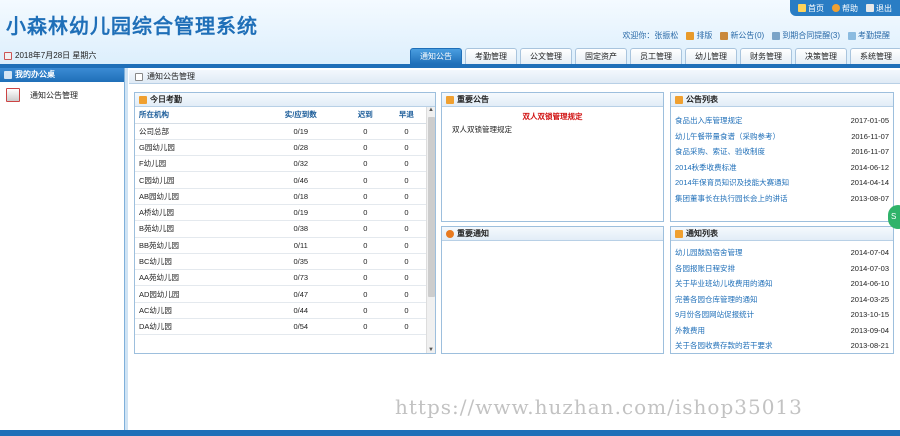 This screenshot has height=436, width=900. Describe the element at coordinates (711, 56) in the screenshot. I see `tab-children: 幼儿管理` at that location.